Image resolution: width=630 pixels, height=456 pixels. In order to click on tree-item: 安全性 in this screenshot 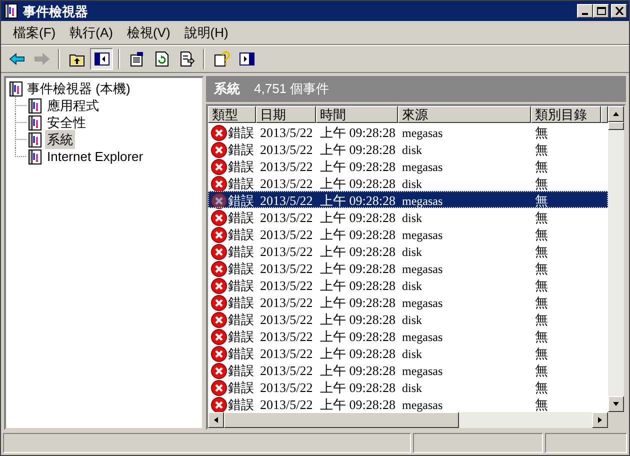, I will do `click(66, 122)`.